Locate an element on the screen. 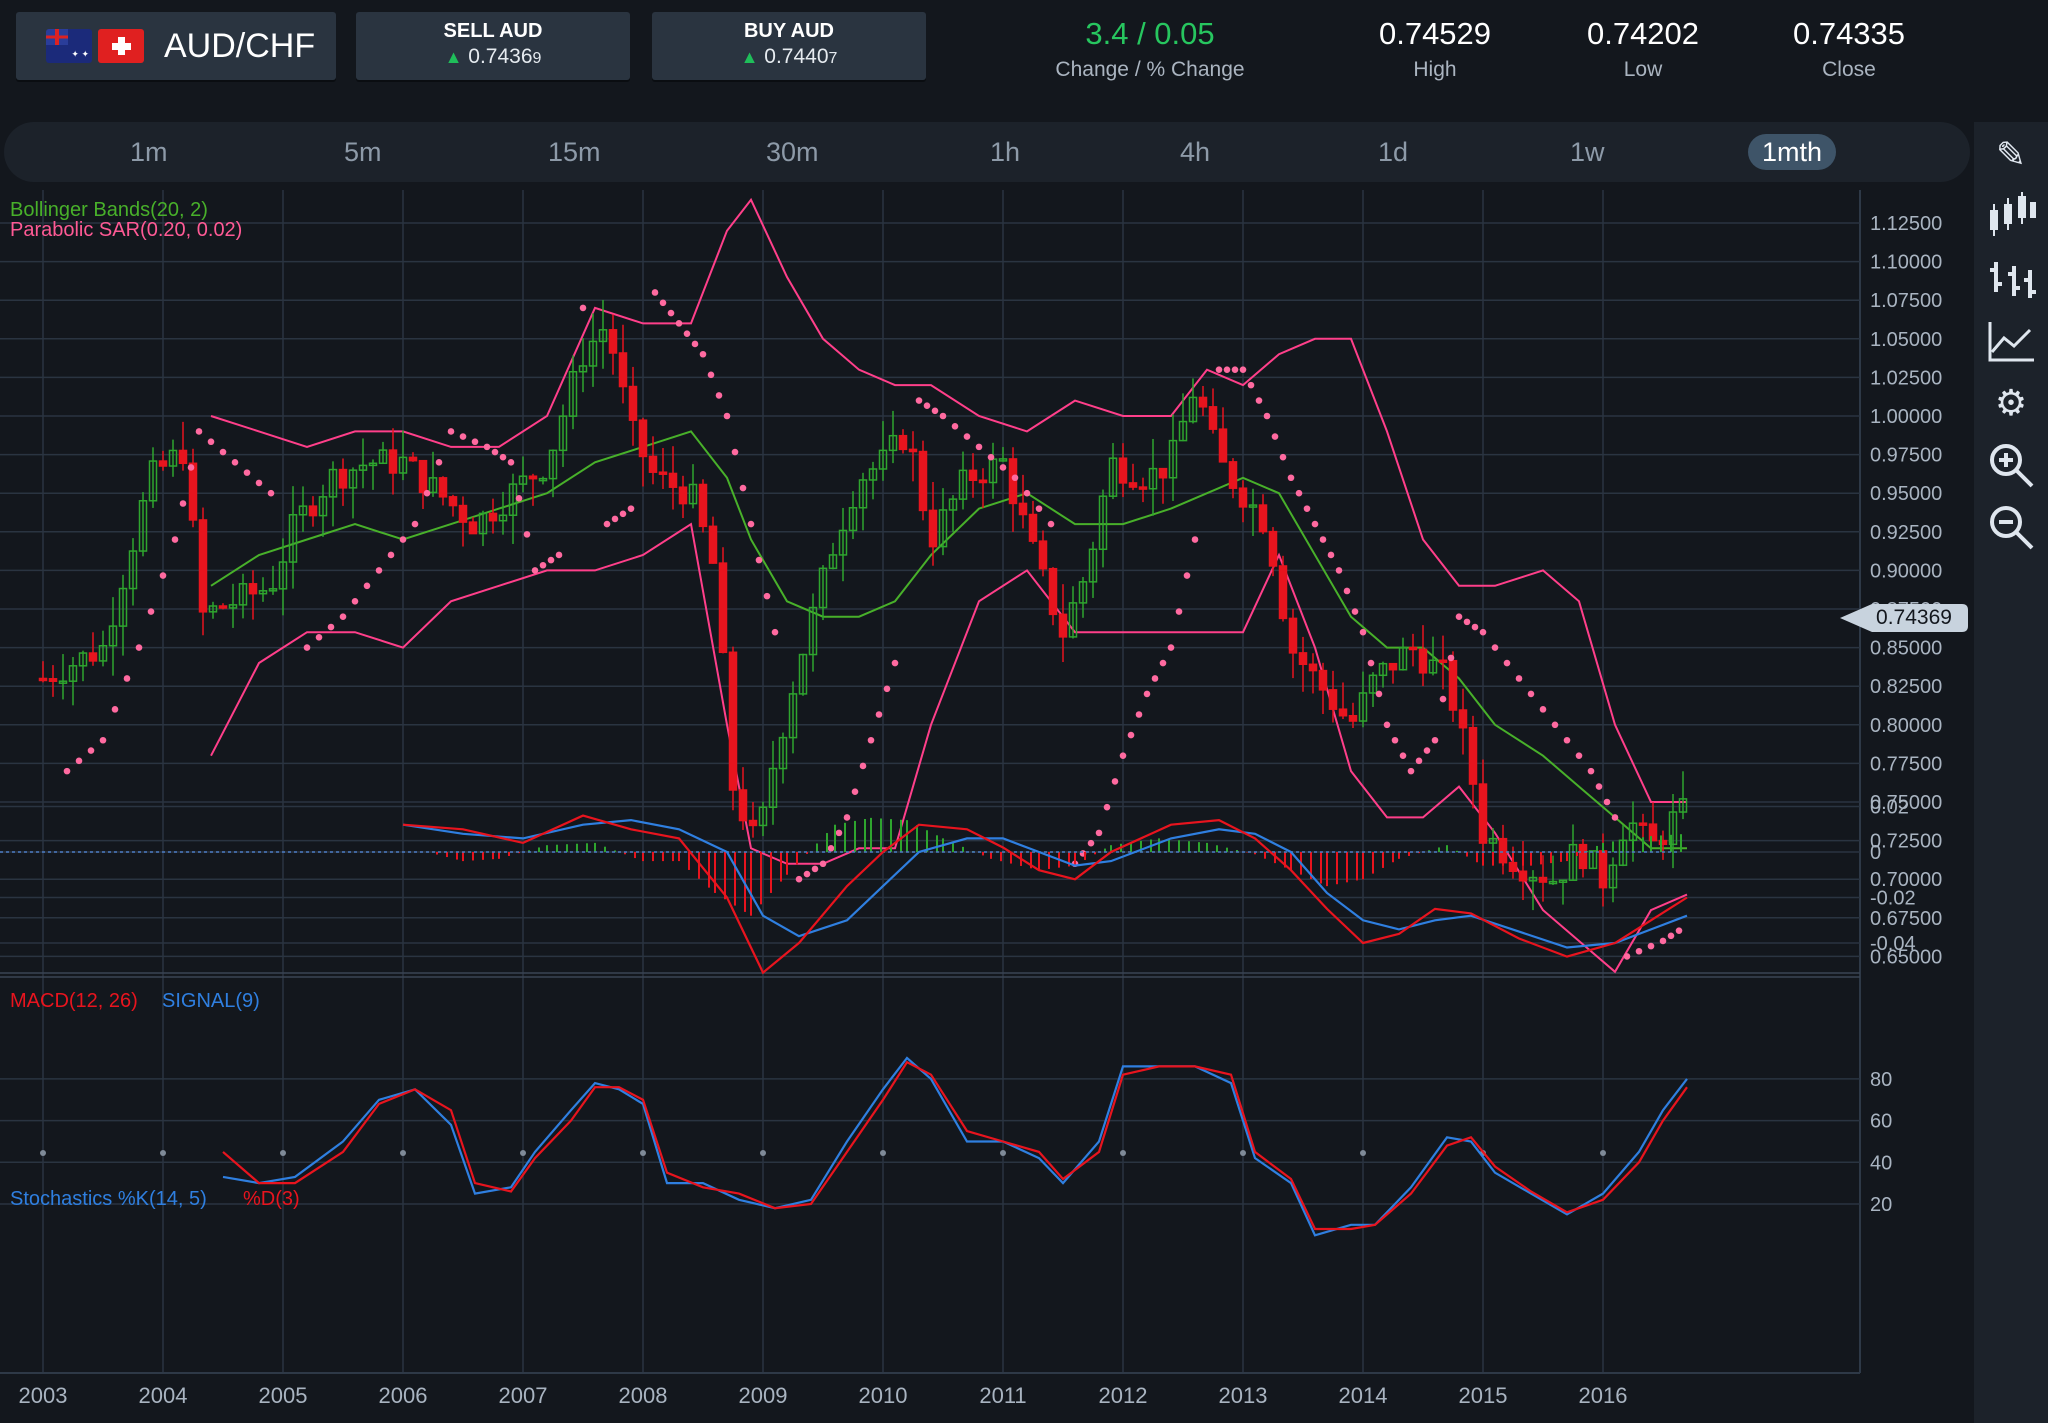 The width and height of the screenshot is (2048, 1423). tab-1m: 1m is located at coordinates (149, 152).